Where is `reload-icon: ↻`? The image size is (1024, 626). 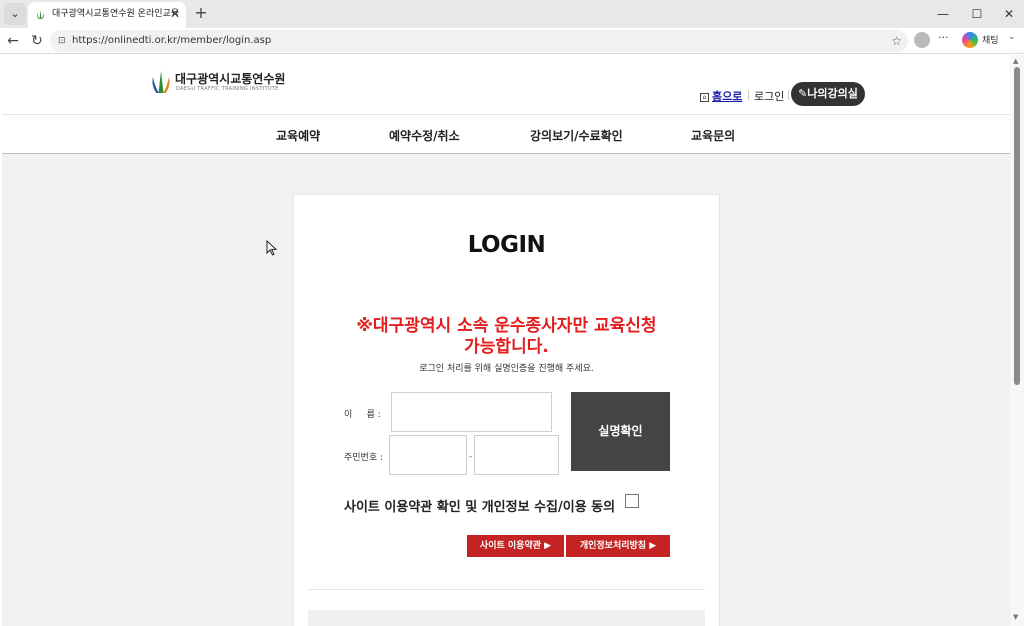
reload-icon: ↻ is located at coordinates (37, 41).